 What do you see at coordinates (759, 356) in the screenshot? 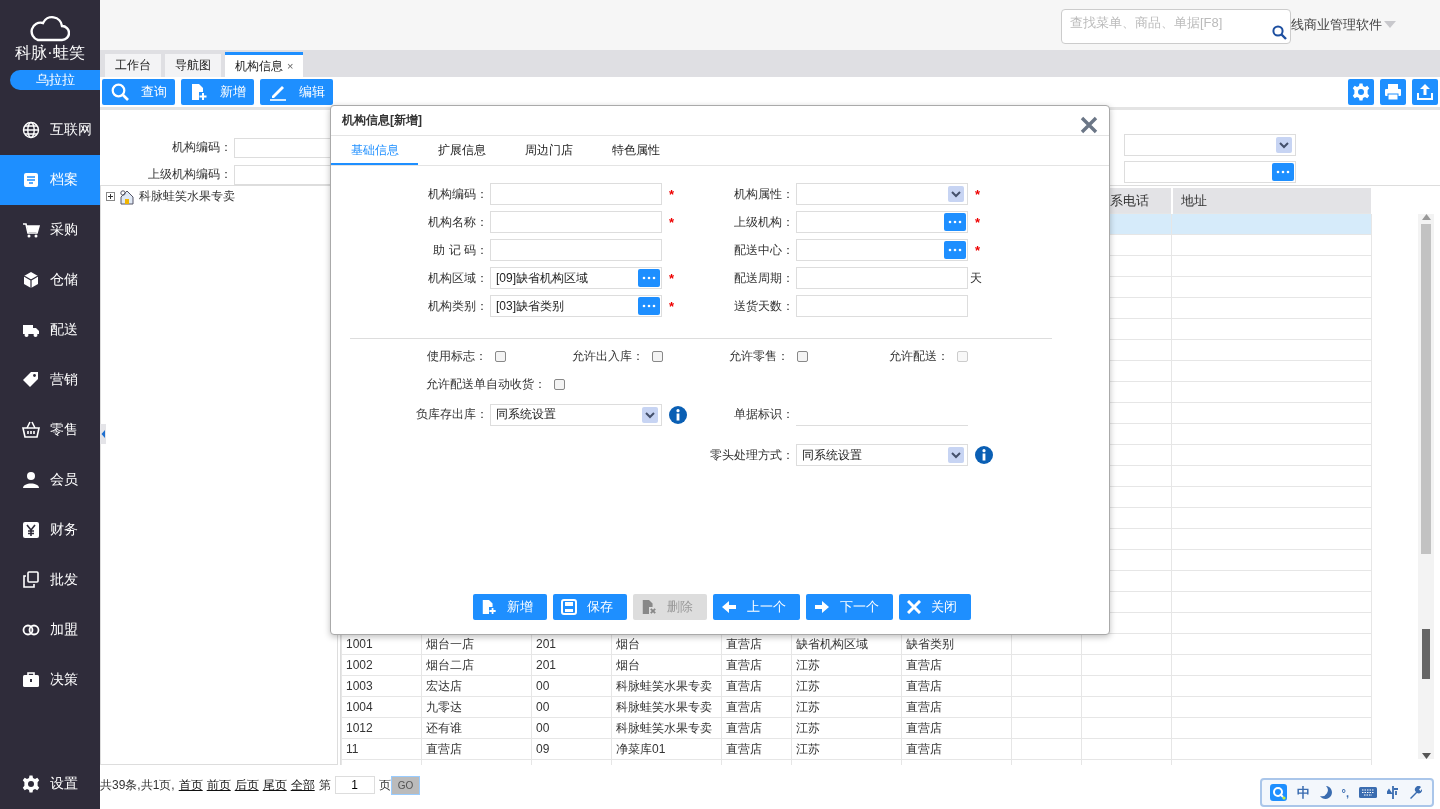
I see `checkbox-label: 允许零售：` at bounding box center [759, 356].